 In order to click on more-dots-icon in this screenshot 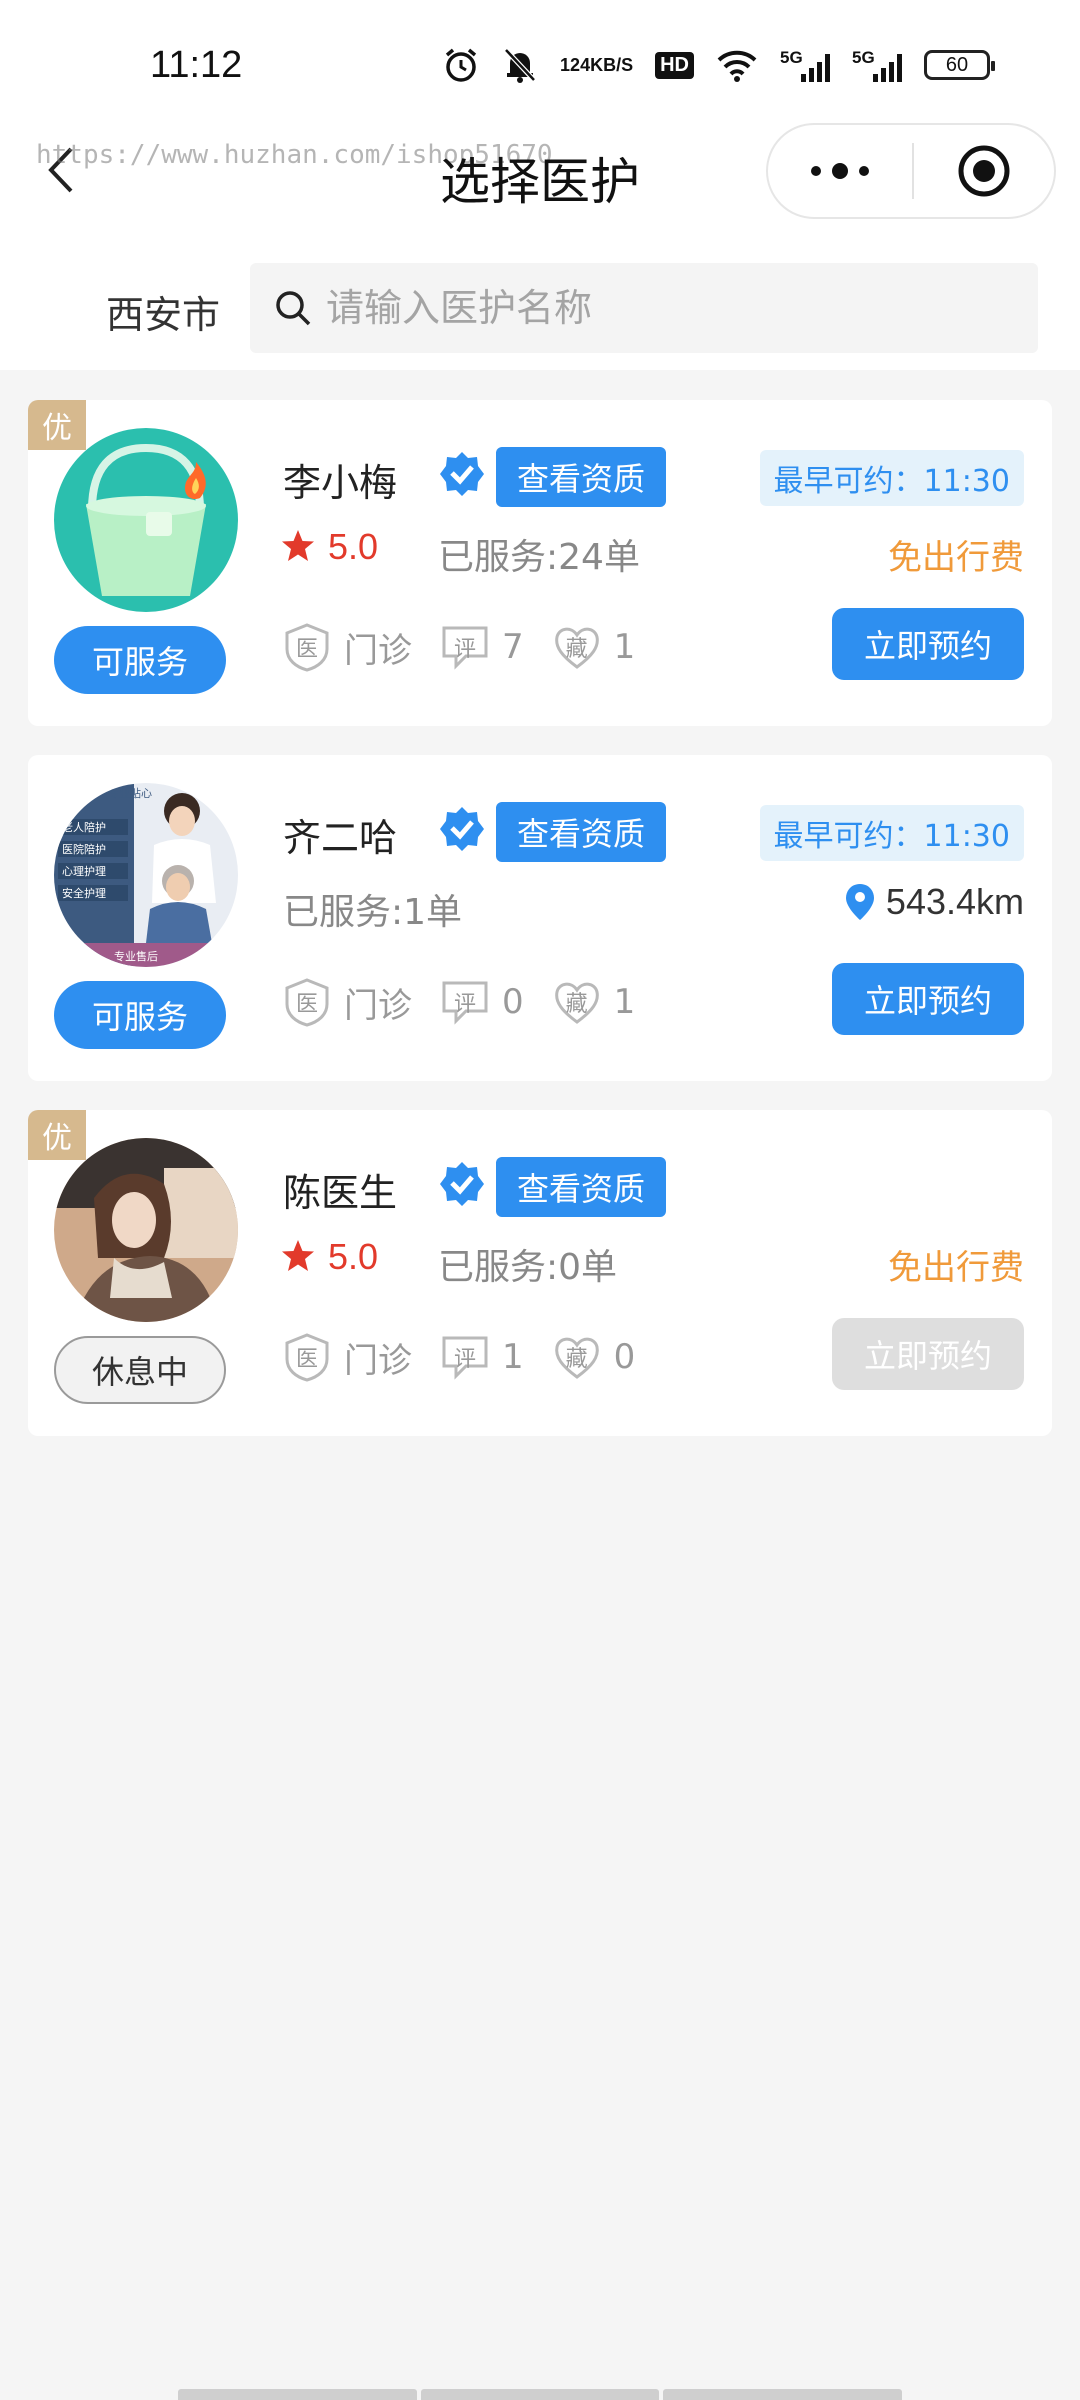, I will do `click(840, 171)`.